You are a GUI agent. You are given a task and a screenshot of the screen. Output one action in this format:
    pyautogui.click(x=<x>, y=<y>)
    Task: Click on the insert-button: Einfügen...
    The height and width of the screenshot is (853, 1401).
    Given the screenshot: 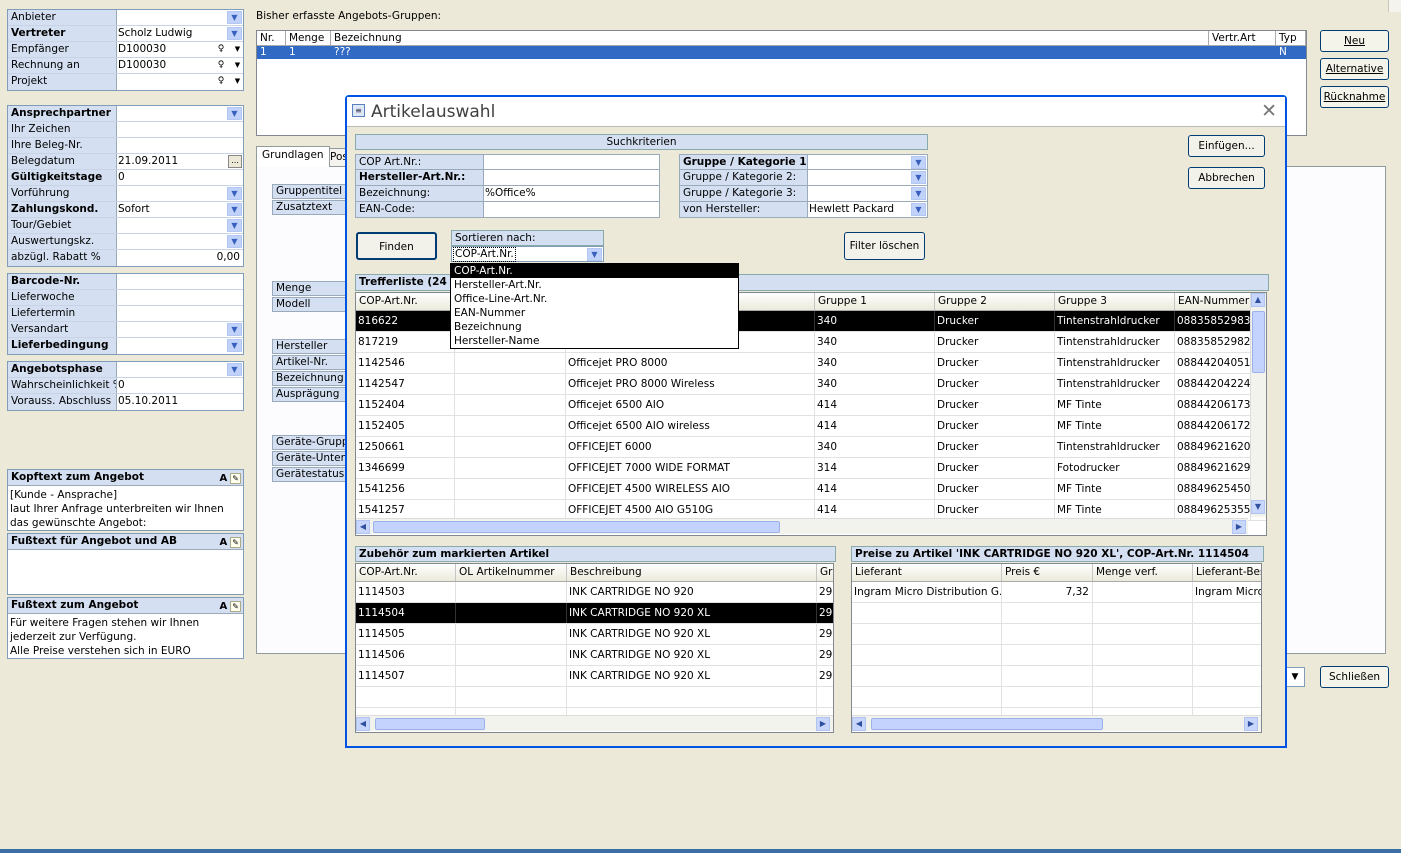 What is the action you would take?
    pyautogui.click(x=1226, y=146)
    